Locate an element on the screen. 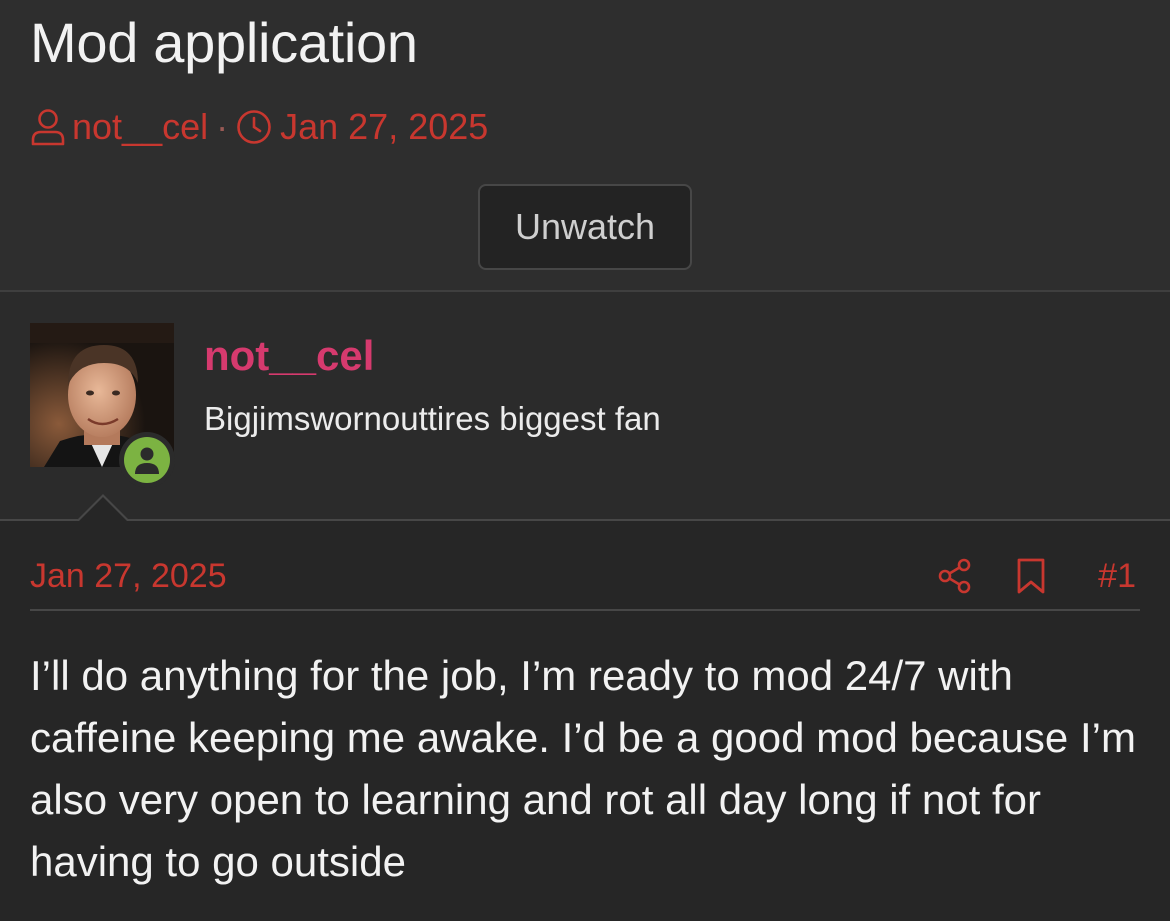 The image size is (1170, 921). post-header: Jan 27, 2025 #1 is located at coordinates (585, 566).